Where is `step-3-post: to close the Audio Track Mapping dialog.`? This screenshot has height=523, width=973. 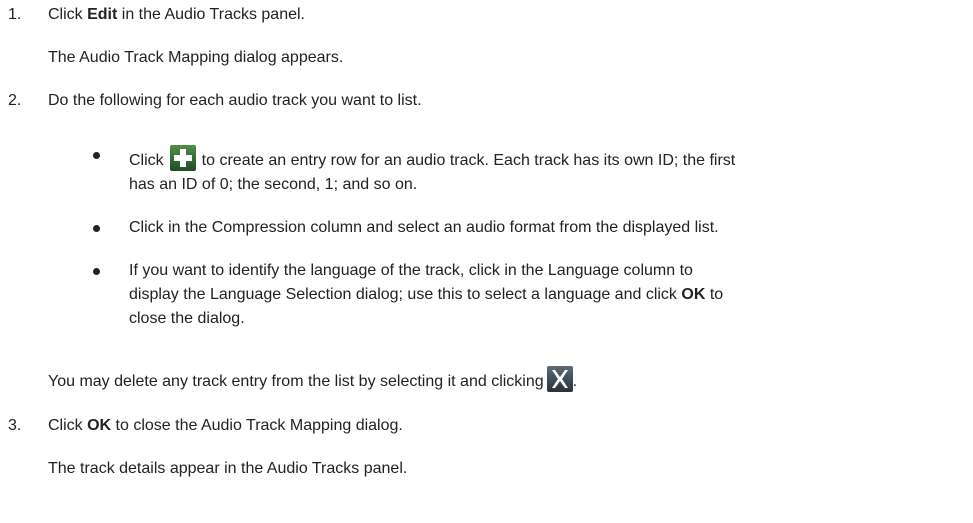 step-3-post: to close the Audio Track Mapping dialog. is located at coordinates (257, 425).